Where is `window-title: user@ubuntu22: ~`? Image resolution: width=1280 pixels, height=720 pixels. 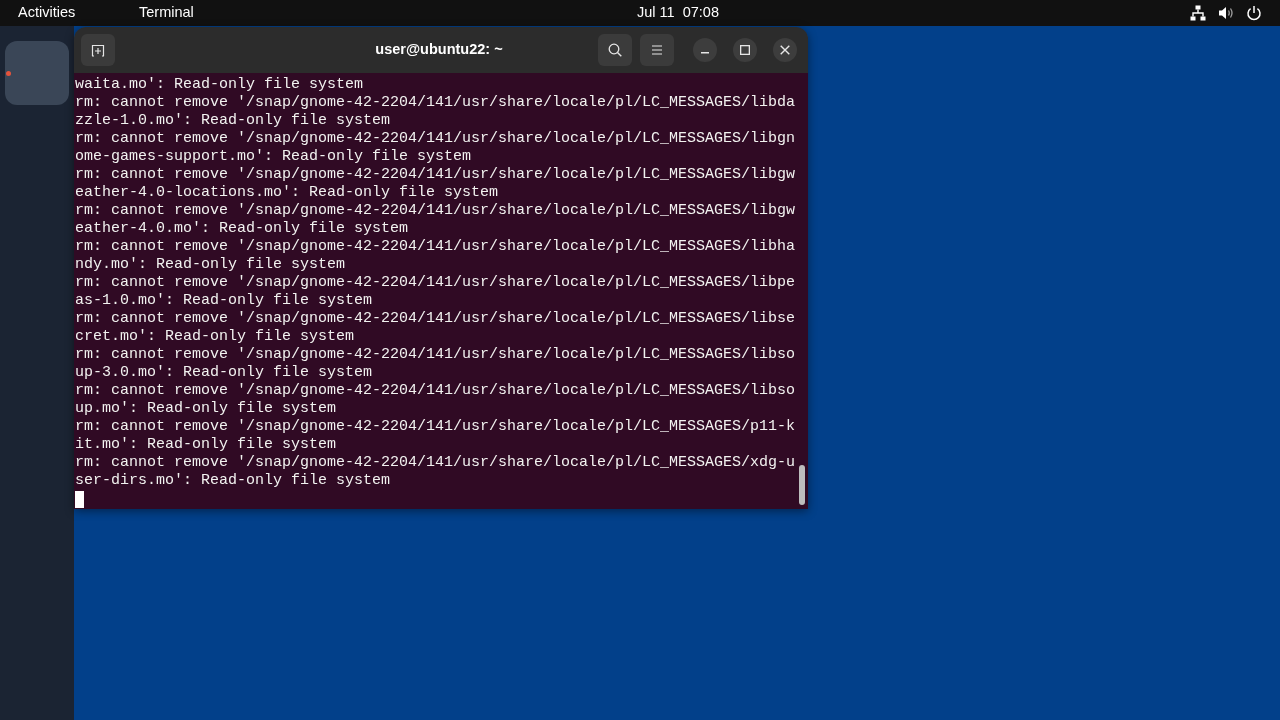
window-title: user@ubuntu22: ~ is located at coordinates (439, 50).